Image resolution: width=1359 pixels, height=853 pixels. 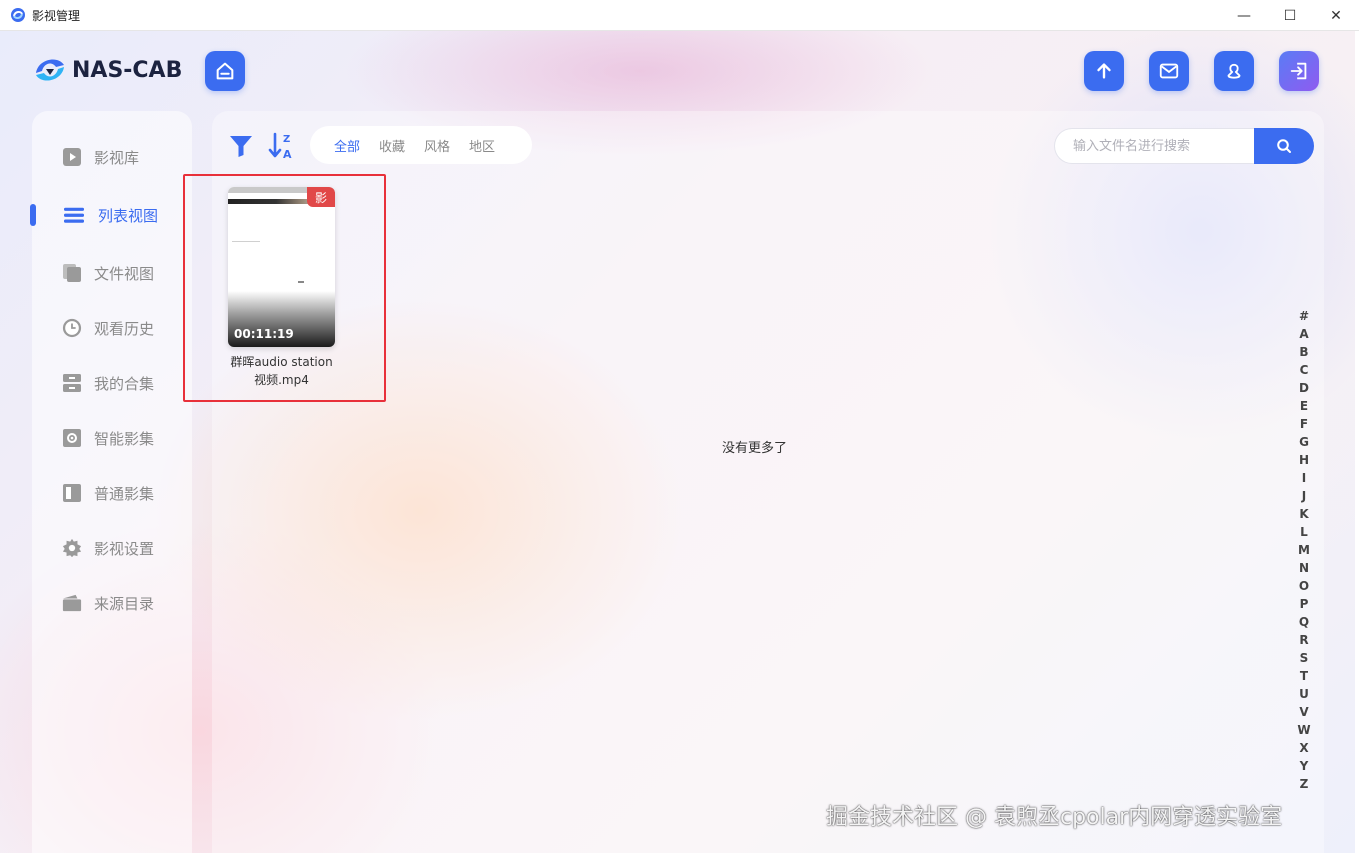 What do you see at coordinates (1304, 622) in the screenshot?
I see `alphabet-letter: Q` at bounding box center [1304, 622].